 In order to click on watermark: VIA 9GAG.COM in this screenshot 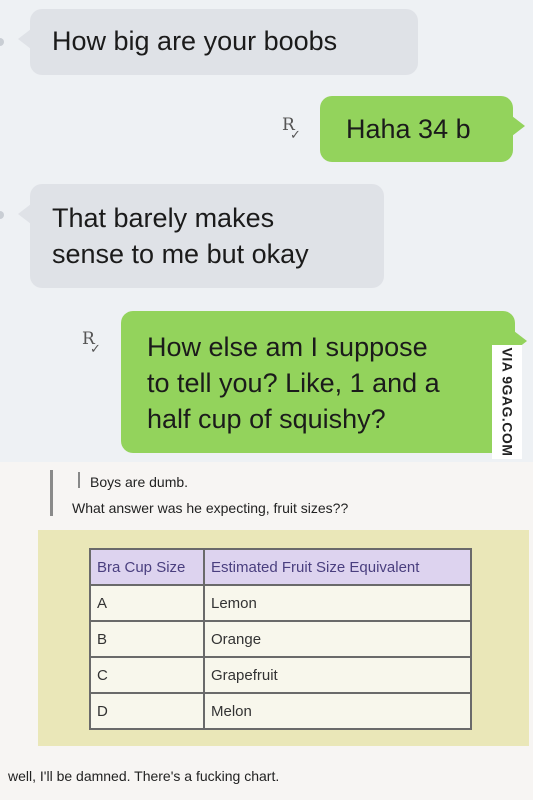, I will do `click(507, 402)`.